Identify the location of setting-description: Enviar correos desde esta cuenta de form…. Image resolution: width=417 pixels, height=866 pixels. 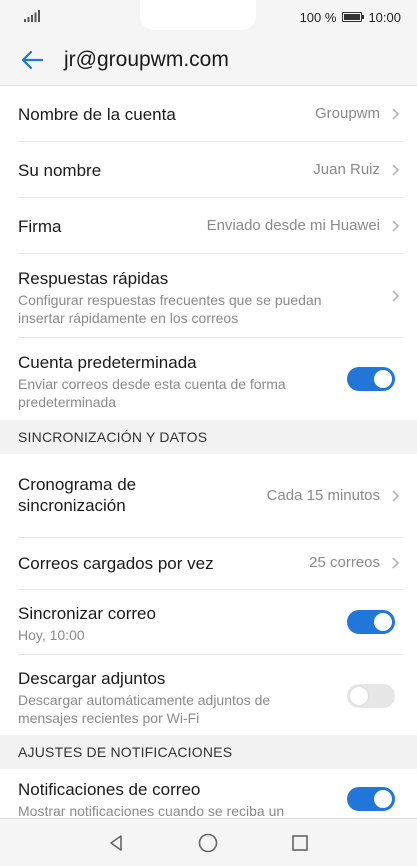
(152, 384).